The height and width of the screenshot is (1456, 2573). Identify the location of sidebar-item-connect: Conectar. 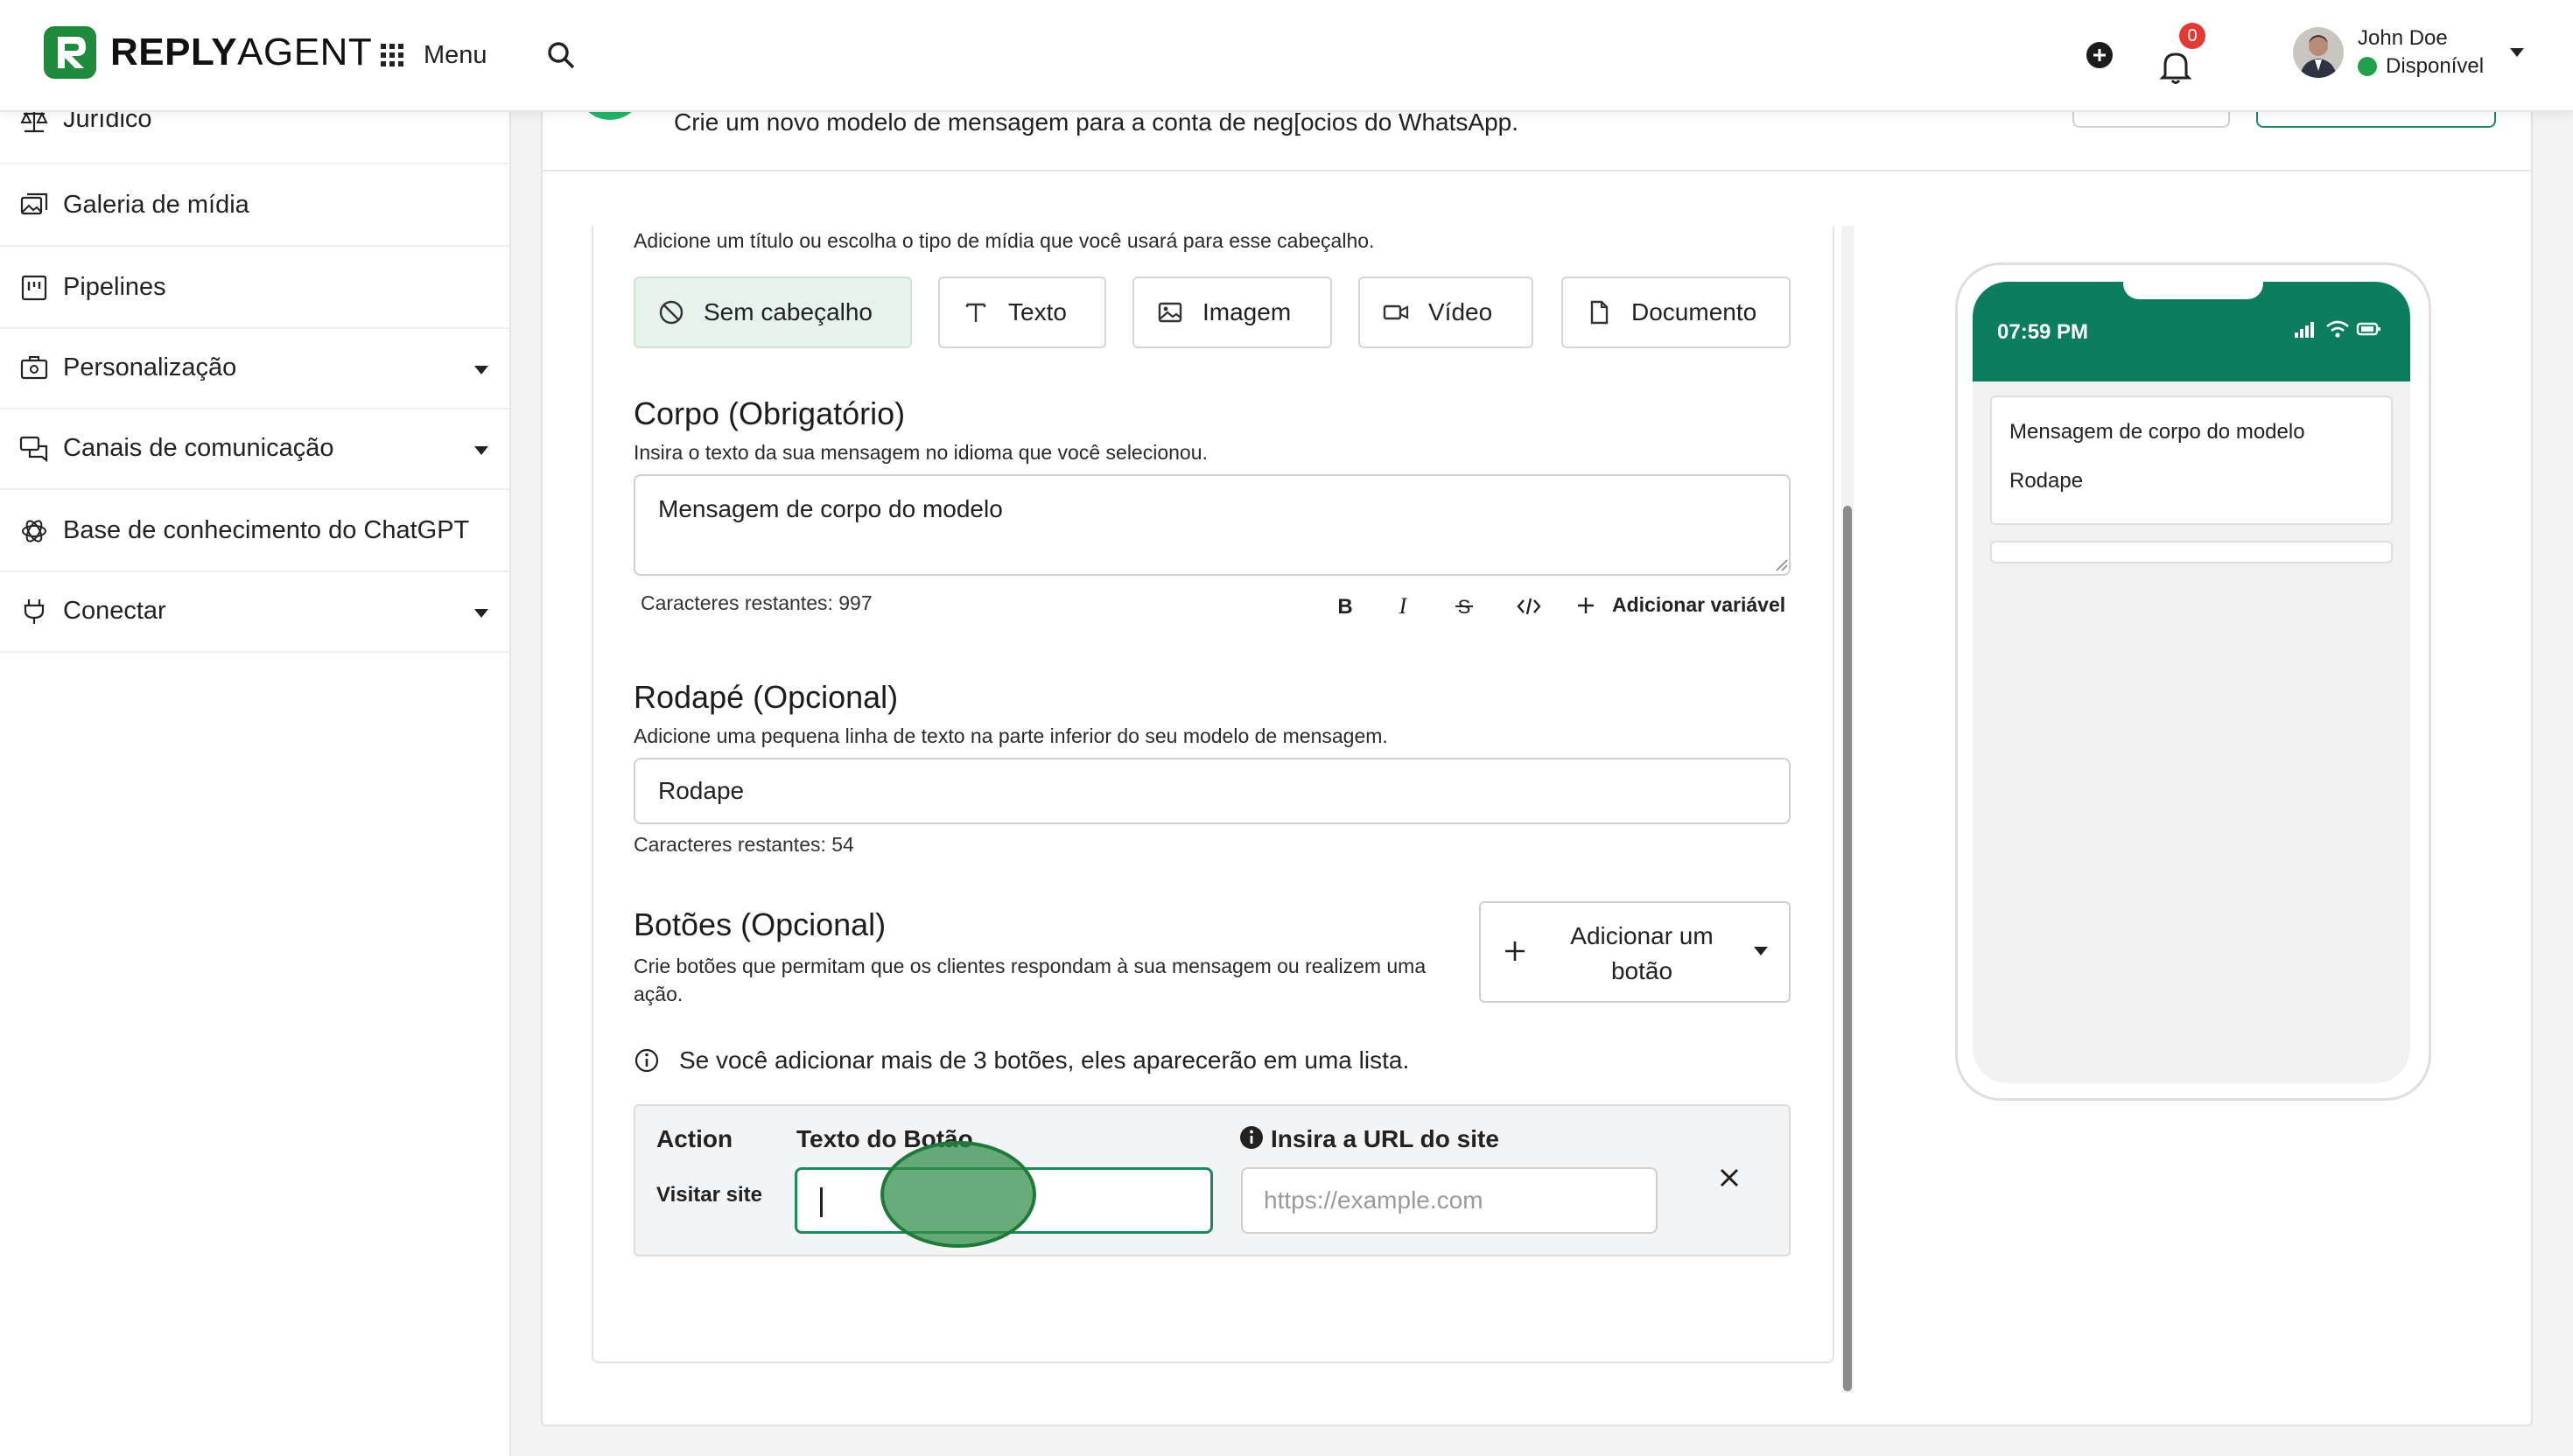
(254, 612).